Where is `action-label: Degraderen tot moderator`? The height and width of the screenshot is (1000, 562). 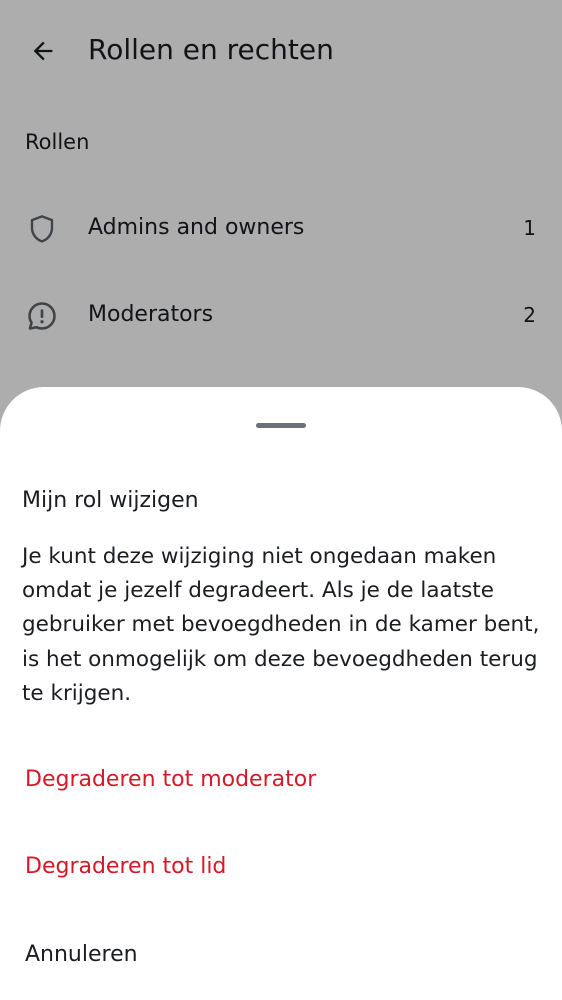
action-label: Degraderen tot moderator is located at coordinates (171, 779).